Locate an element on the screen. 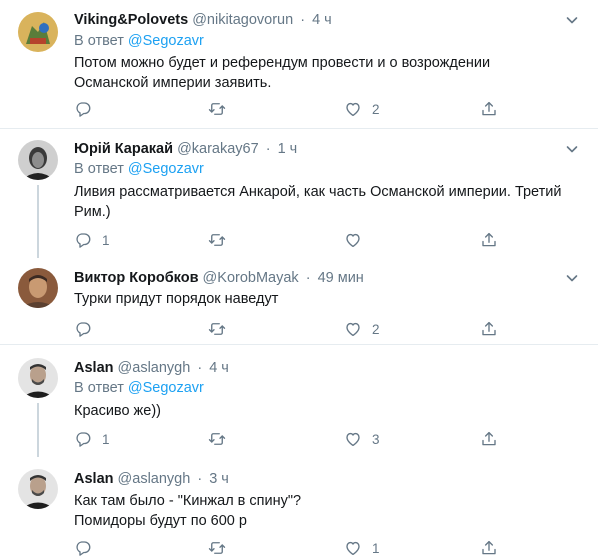 This screenshot has width=598, height=559. like-button: 3 is located at coordinates (362, 439).